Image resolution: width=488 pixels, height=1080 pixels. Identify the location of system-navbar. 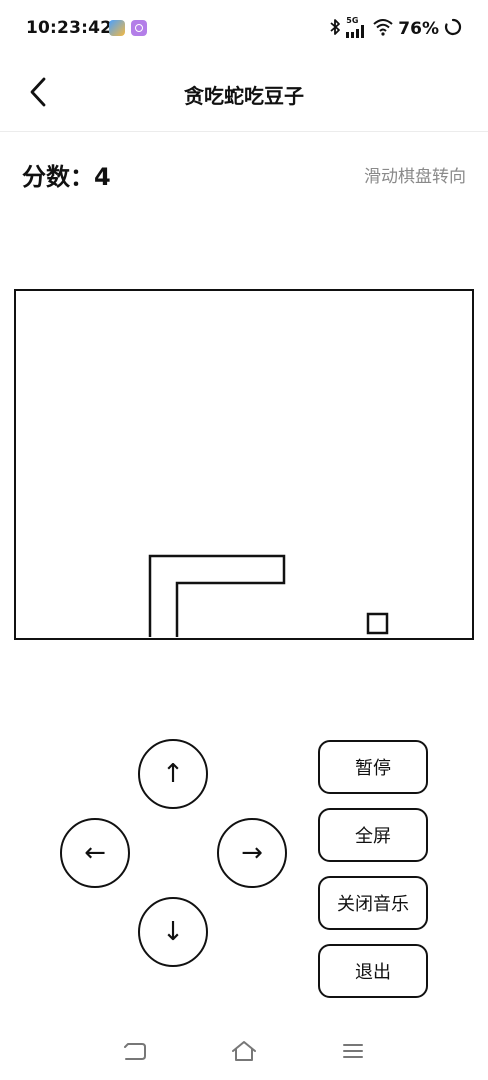
(244, 1054).